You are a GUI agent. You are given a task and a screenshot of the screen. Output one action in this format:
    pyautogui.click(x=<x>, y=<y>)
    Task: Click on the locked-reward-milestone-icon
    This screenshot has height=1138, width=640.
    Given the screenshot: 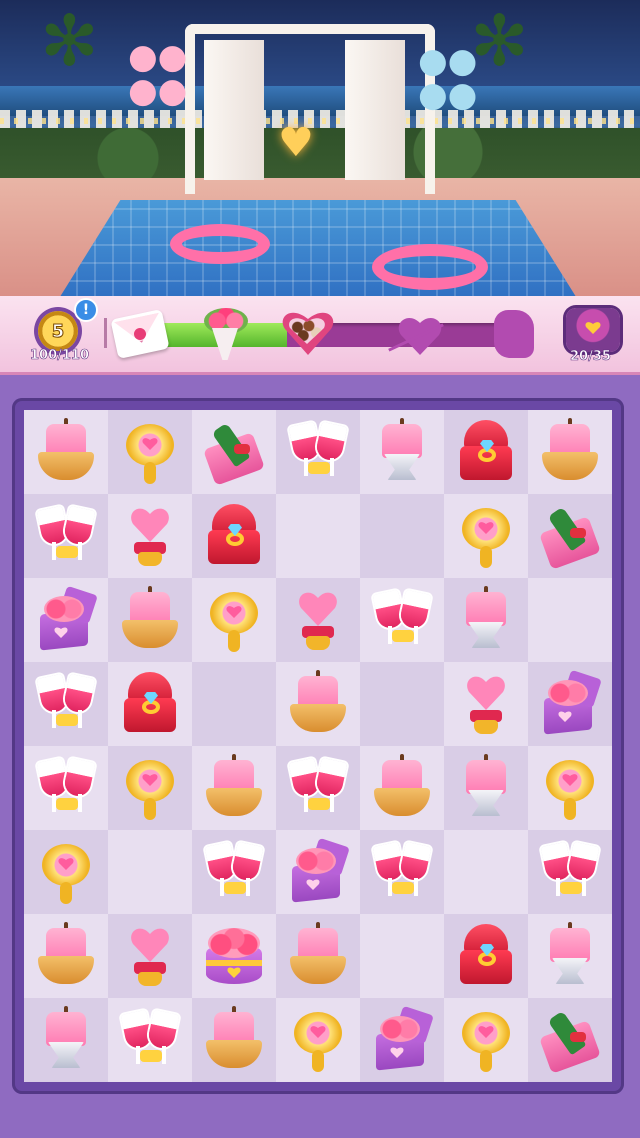 What is the action you would take?
    pyautogui.click(x=514, y=334)
    